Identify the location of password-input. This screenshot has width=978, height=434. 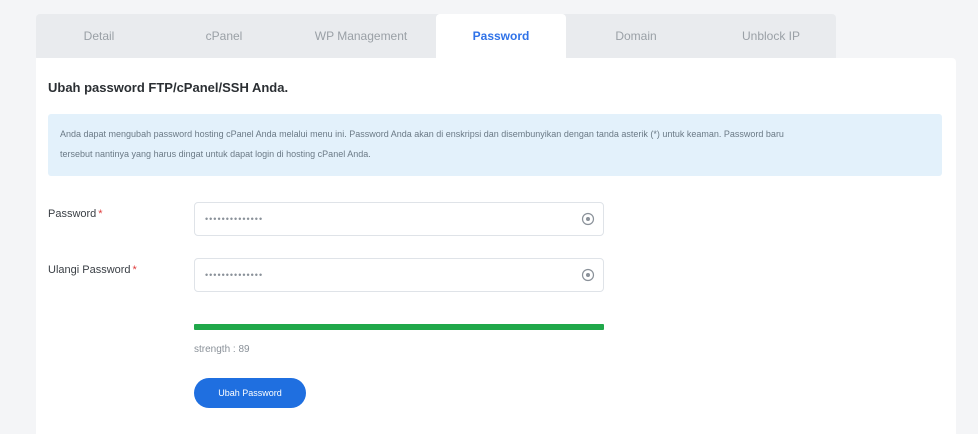
(380, 219).